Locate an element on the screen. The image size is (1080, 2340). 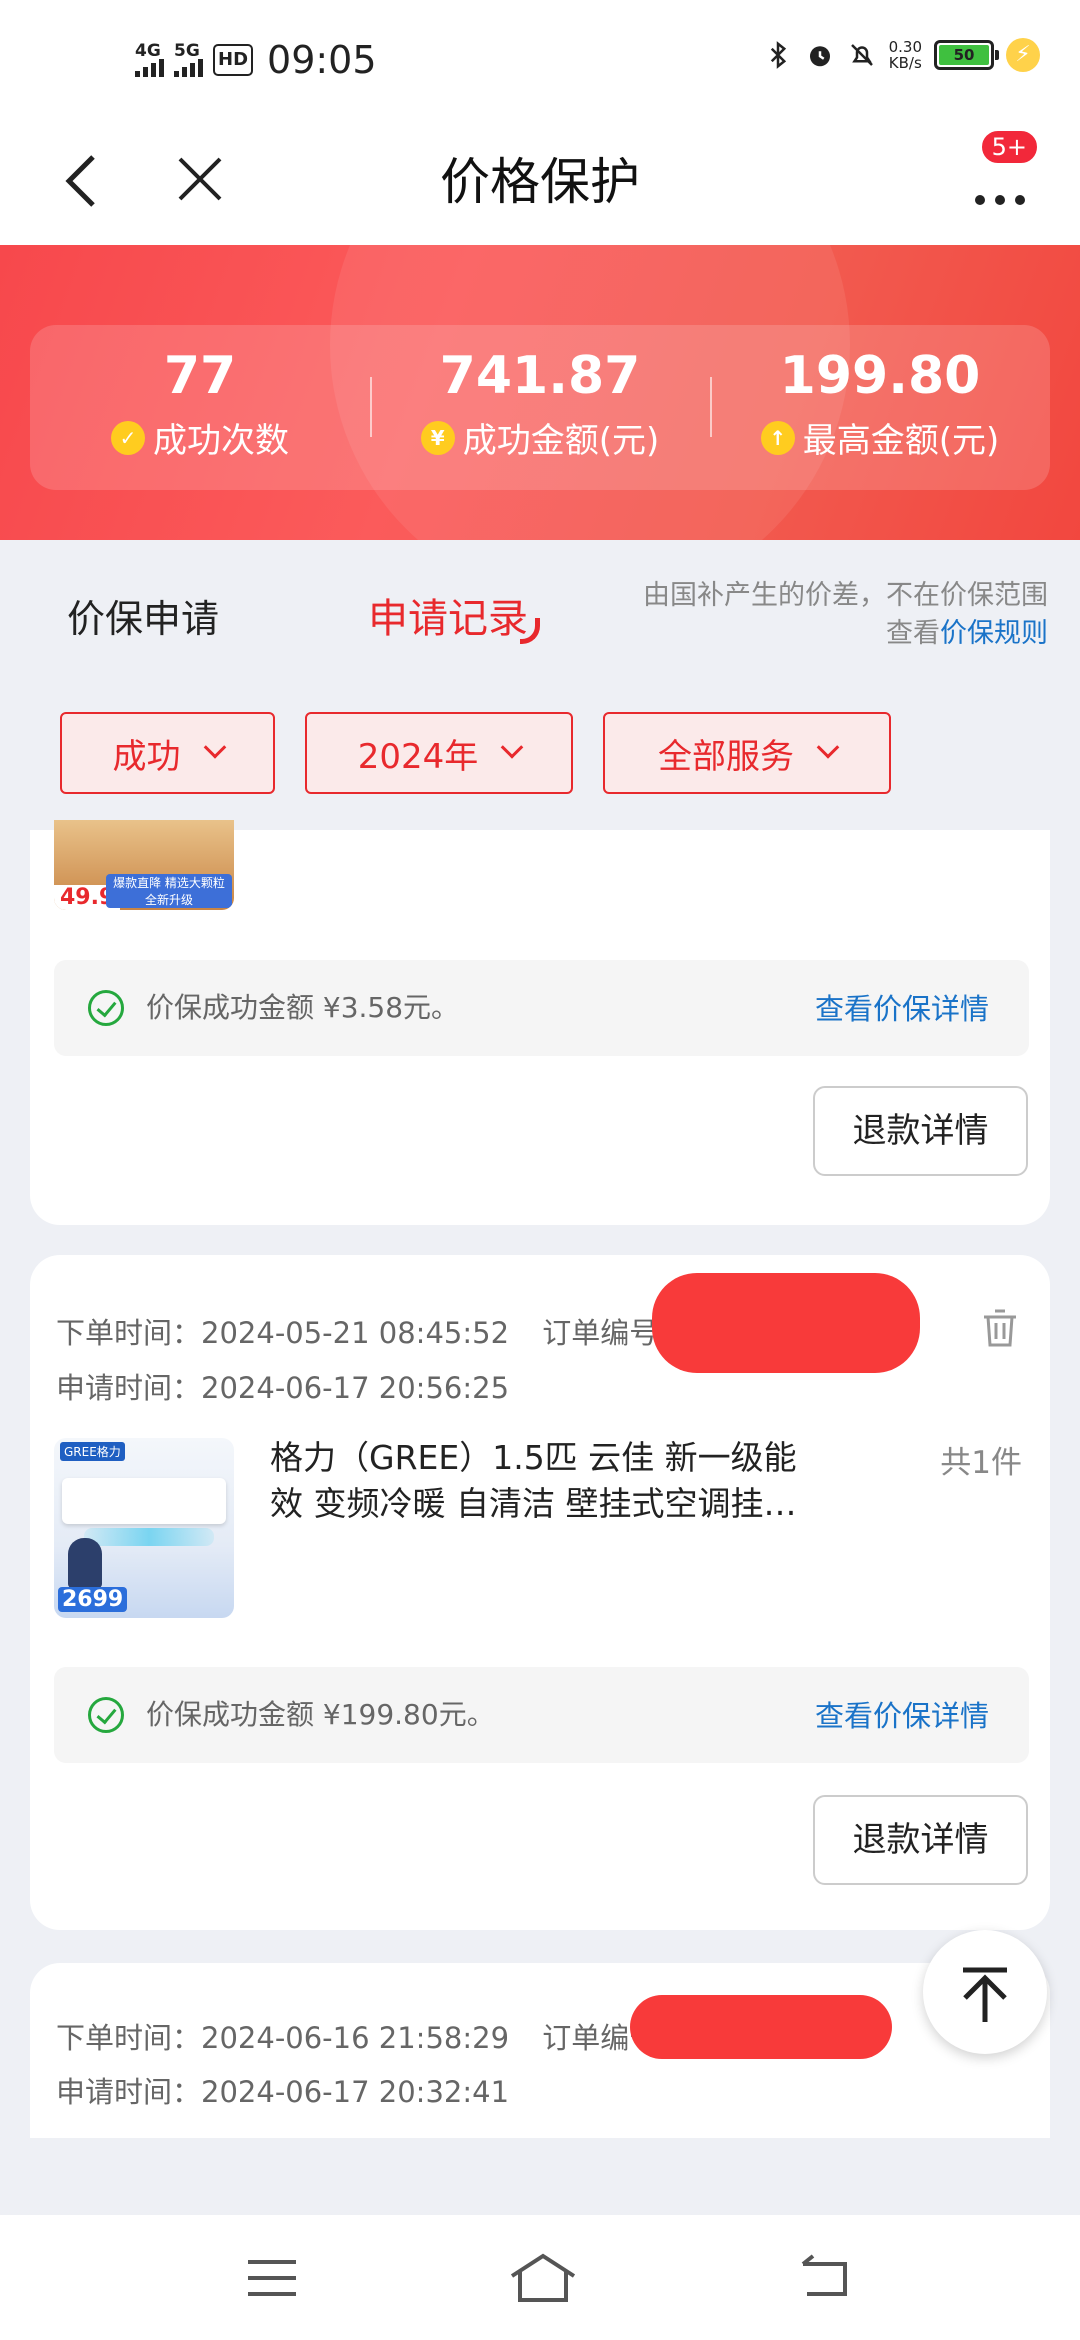
up-arrow-coin-icon: ↑ is located at coordinates (777, 437).